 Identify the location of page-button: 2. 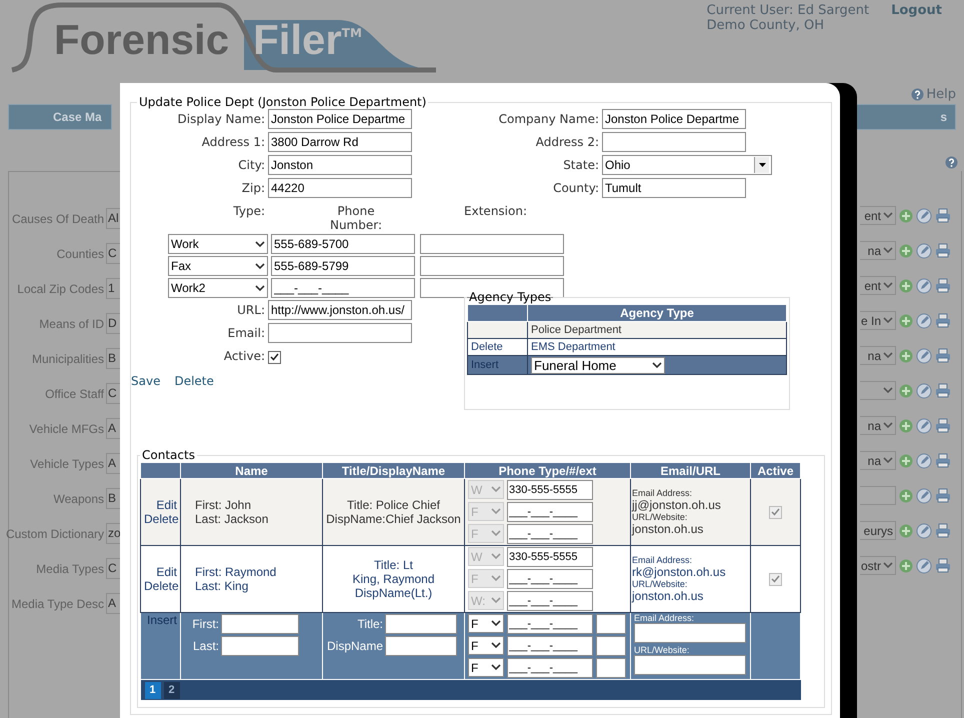
(172, 690).